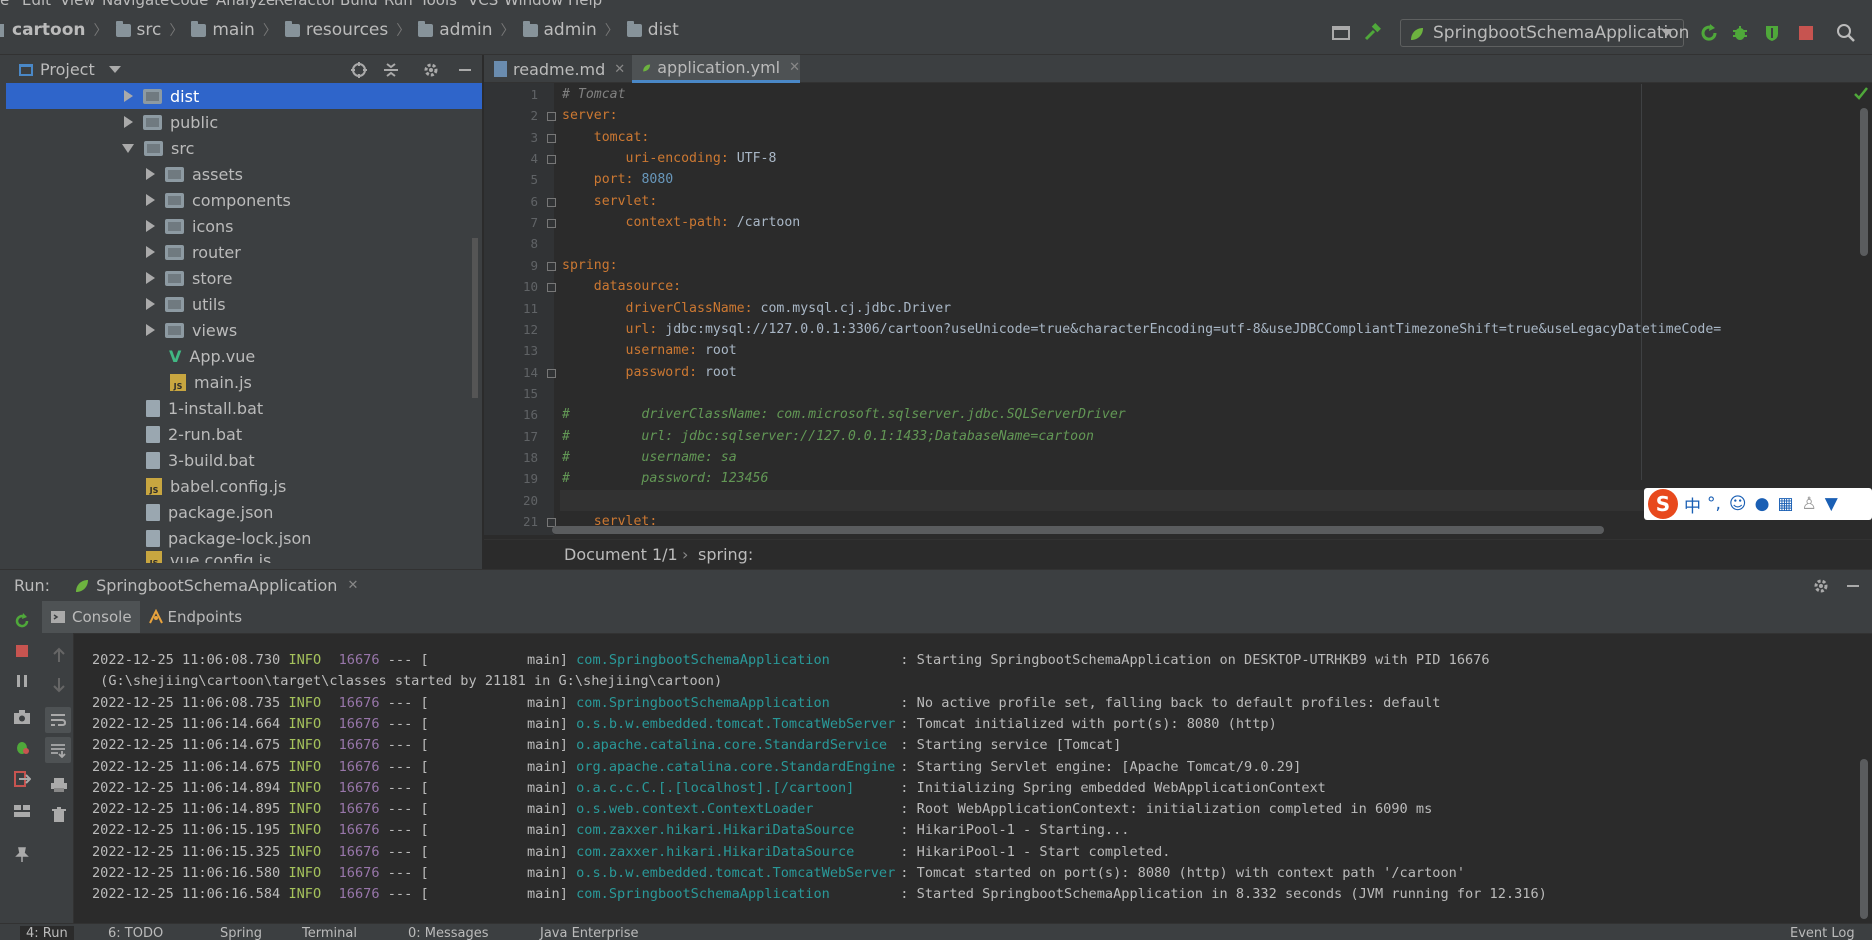 This screenshot has height=940, width=1872. I want to click on coverage-icon, so click(1772, 33).